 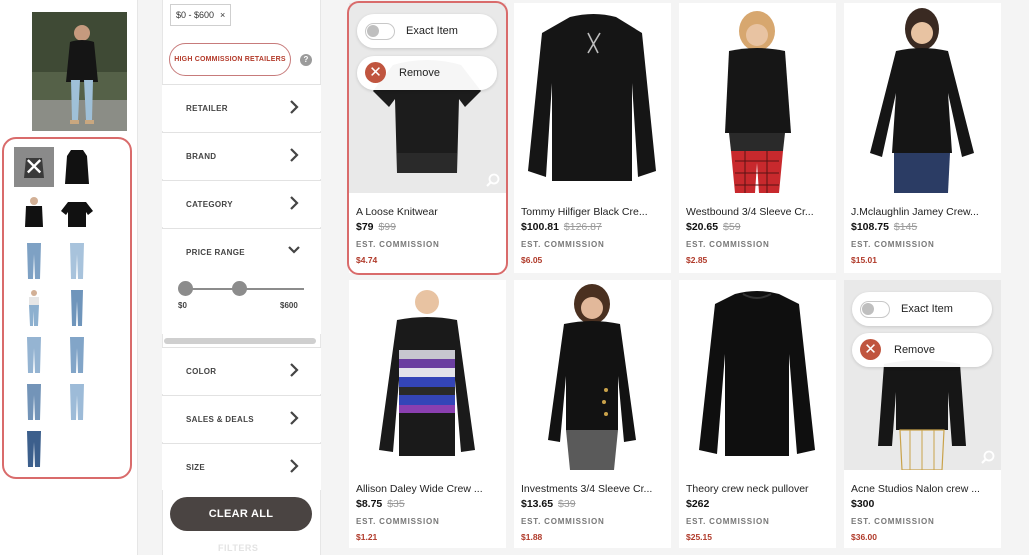 I want to click on item-thumbnails-panel: ✕, so click(x=67, y=308).